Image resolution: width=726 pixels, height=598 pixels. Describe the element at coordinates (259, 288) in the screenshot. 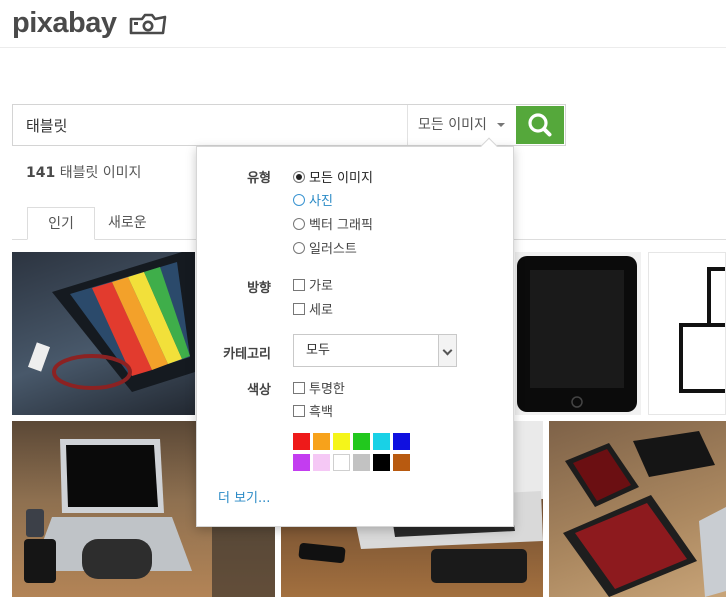

I see `filter-orientation-label: 방향` at that location.